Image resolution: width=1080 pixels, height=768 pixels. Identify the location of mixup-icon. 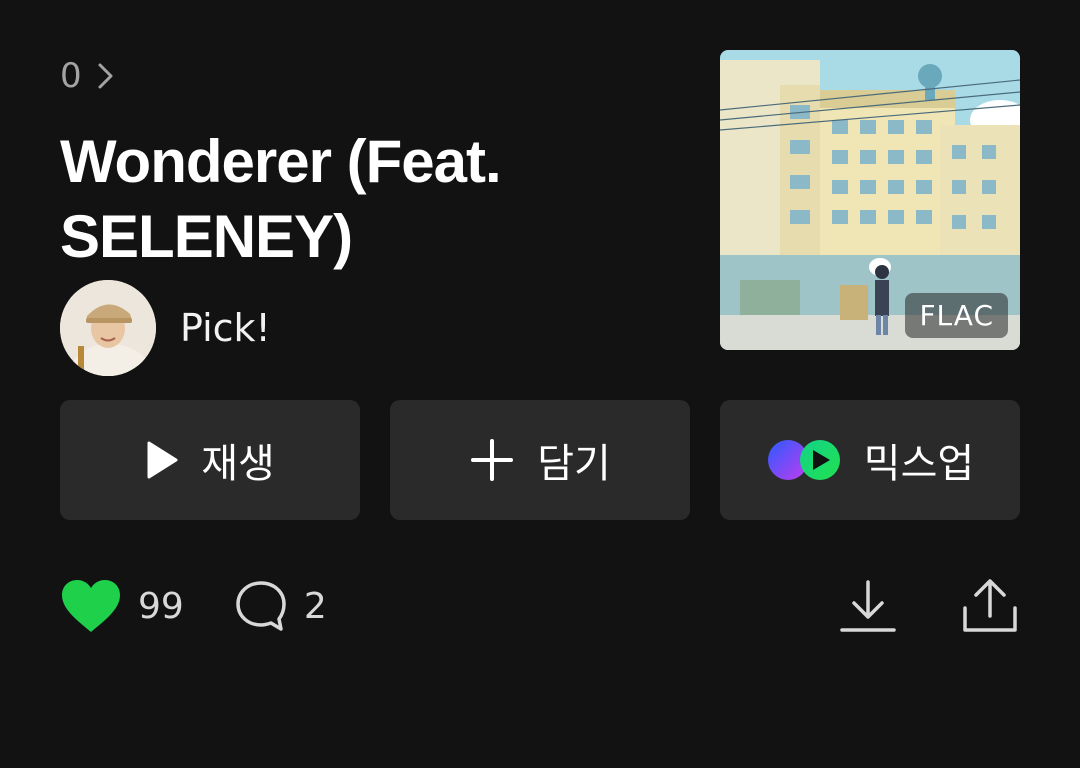
(803, 460).